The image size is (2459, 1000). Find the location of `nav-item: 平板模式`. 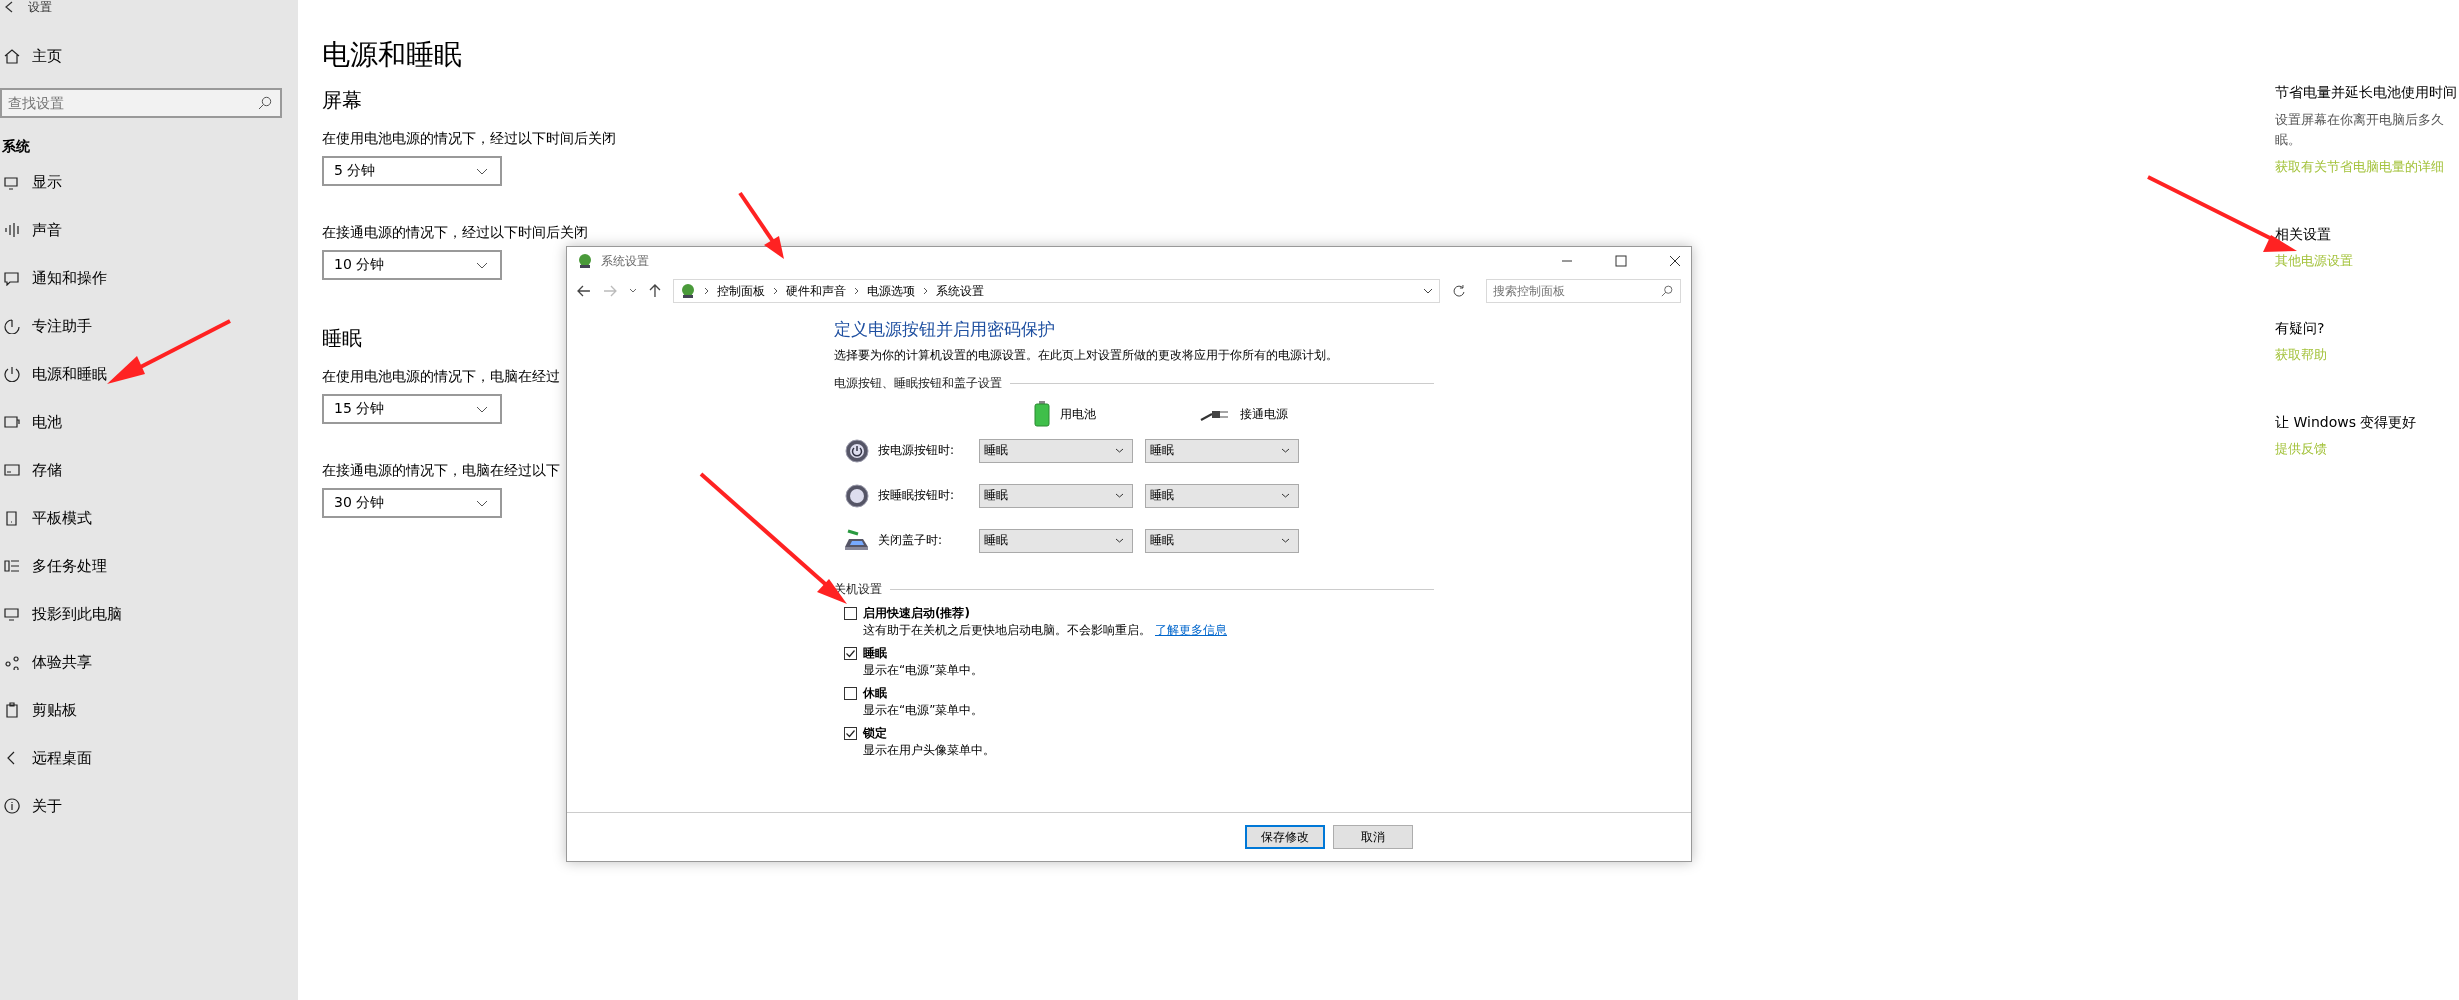

nav-item: 平板模式 is located at coordinates (62, 518).